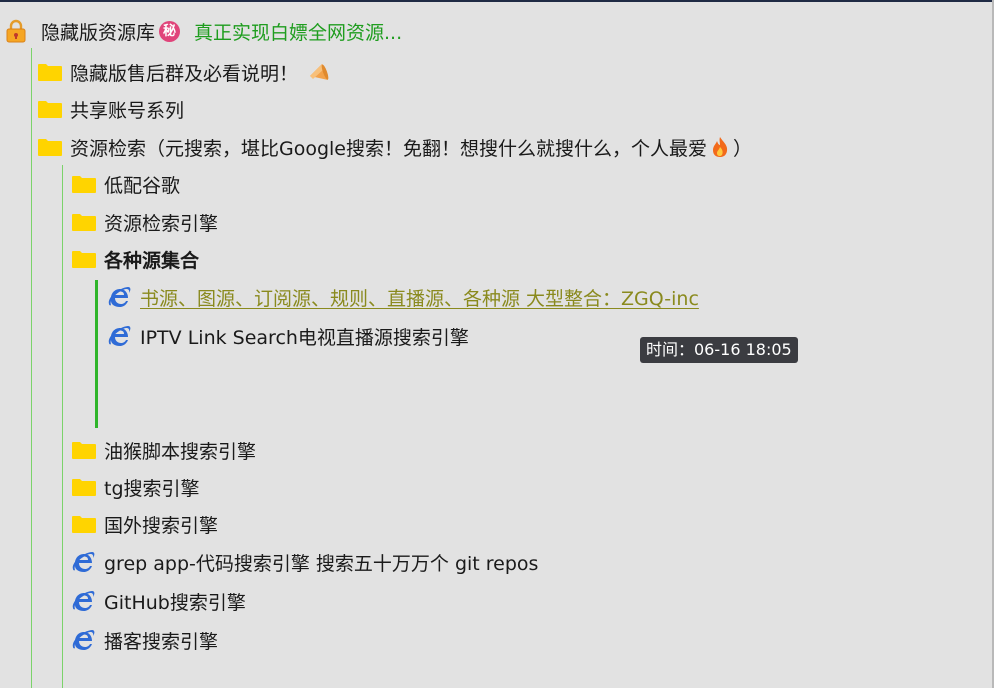 This screenshot has width=994, height=688. I want to click on tree-item-tg: tg搜索引擎, so click(136, 487).